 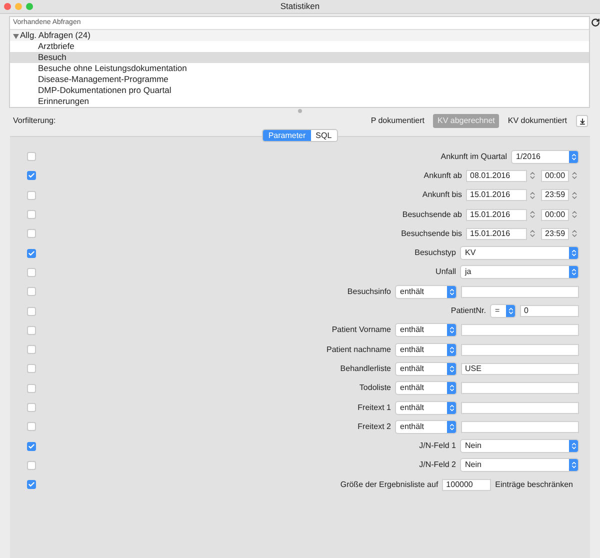 What do you see at coordinates (496, 176) in the screenshot?
I see `input-field: 08.01.2016` at bounding box center [496, 176].